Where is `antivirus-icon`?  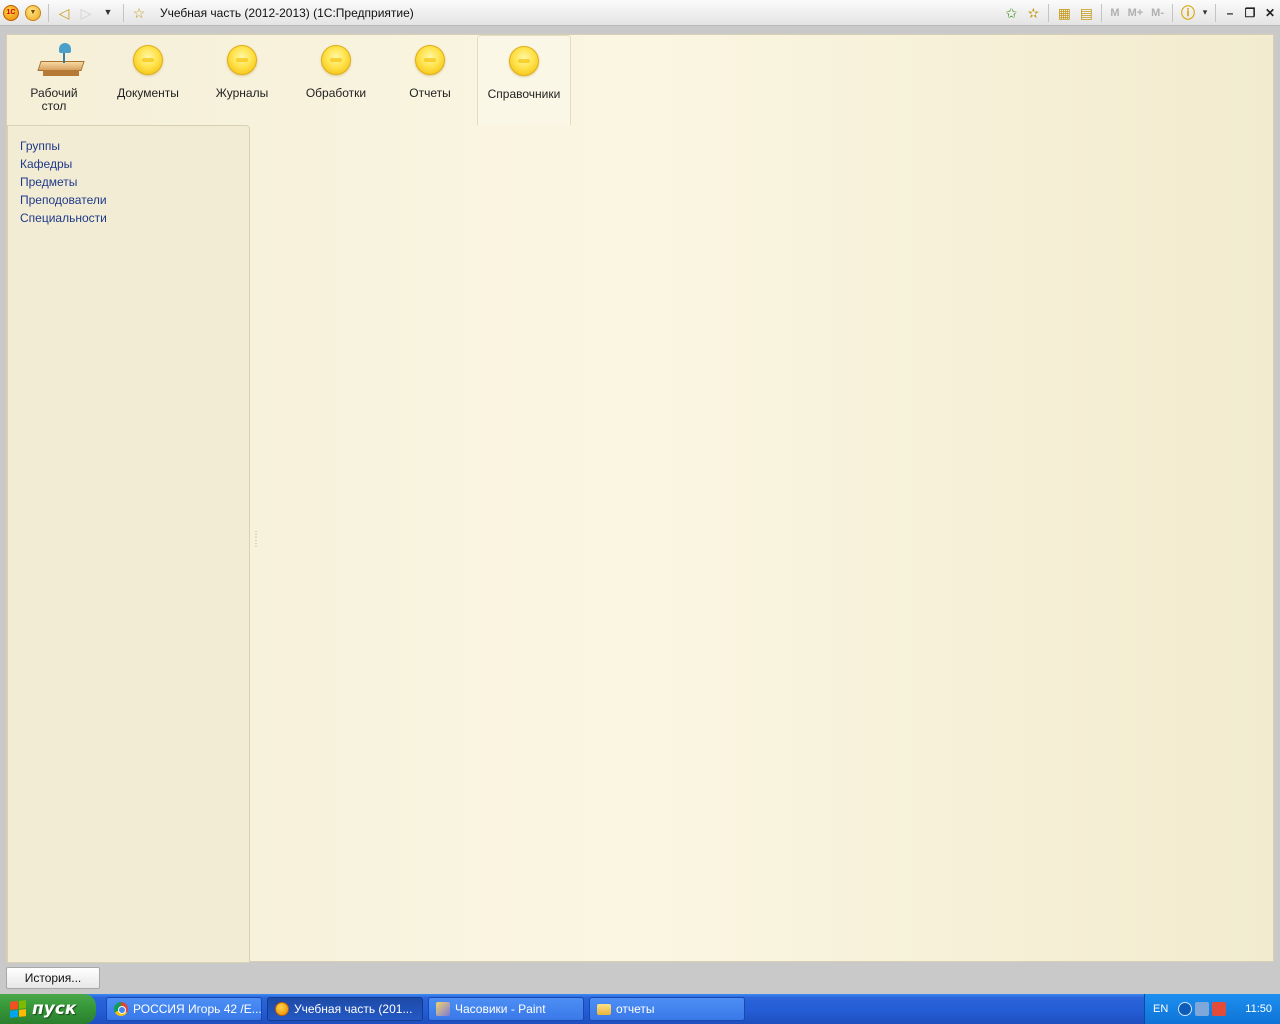 antivirus-icon is located at coordinates (1219, 1009).